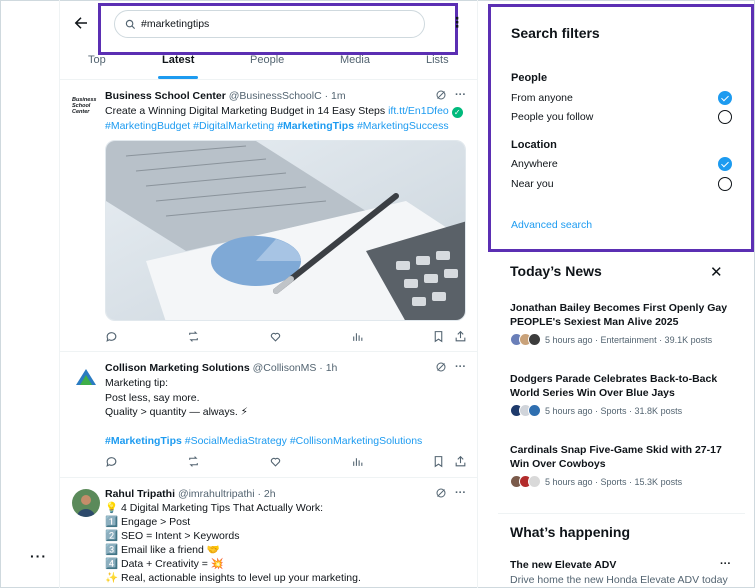  Describe the element at coordinates (147, 126) in the screenshot. I see `hashtag: #MarketingBudget` at that location.